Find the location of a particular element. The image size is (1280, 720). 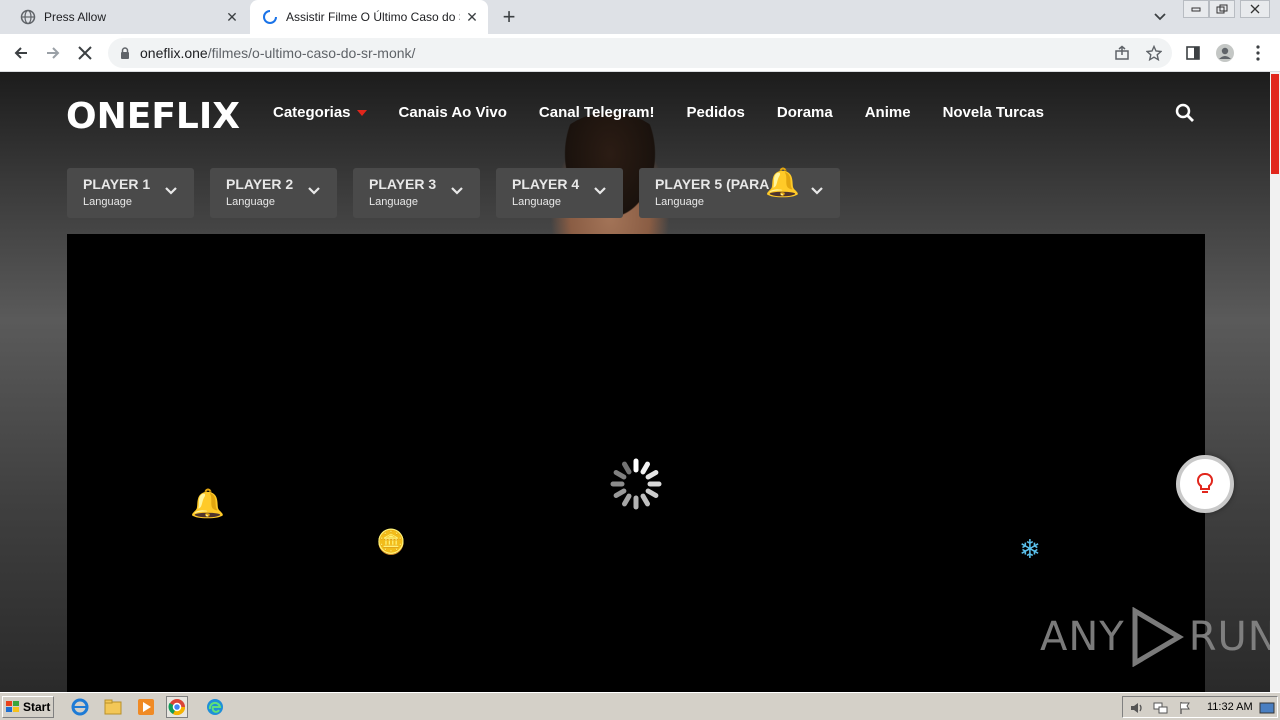

nav-item-pedidos: Pedidos is located at coordinates (716, 112).